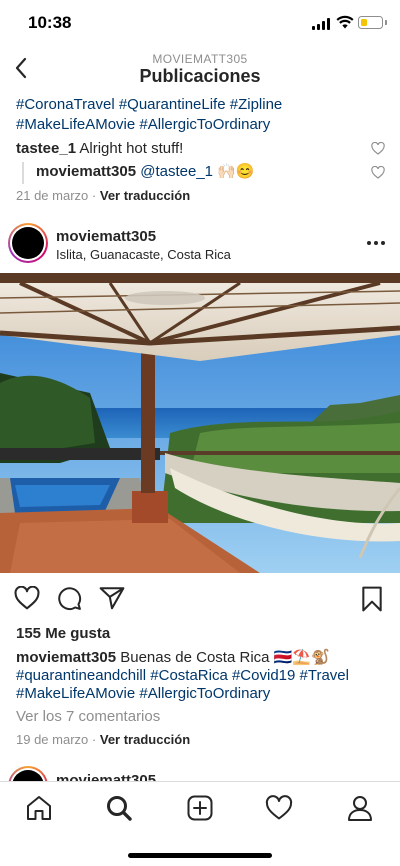 The image size is (400, 866). What do you see at coordinates (236, 171) in the screenshot?
I see `reply-emoji: 🙌🏻😊` at bounding box center [236, 171].